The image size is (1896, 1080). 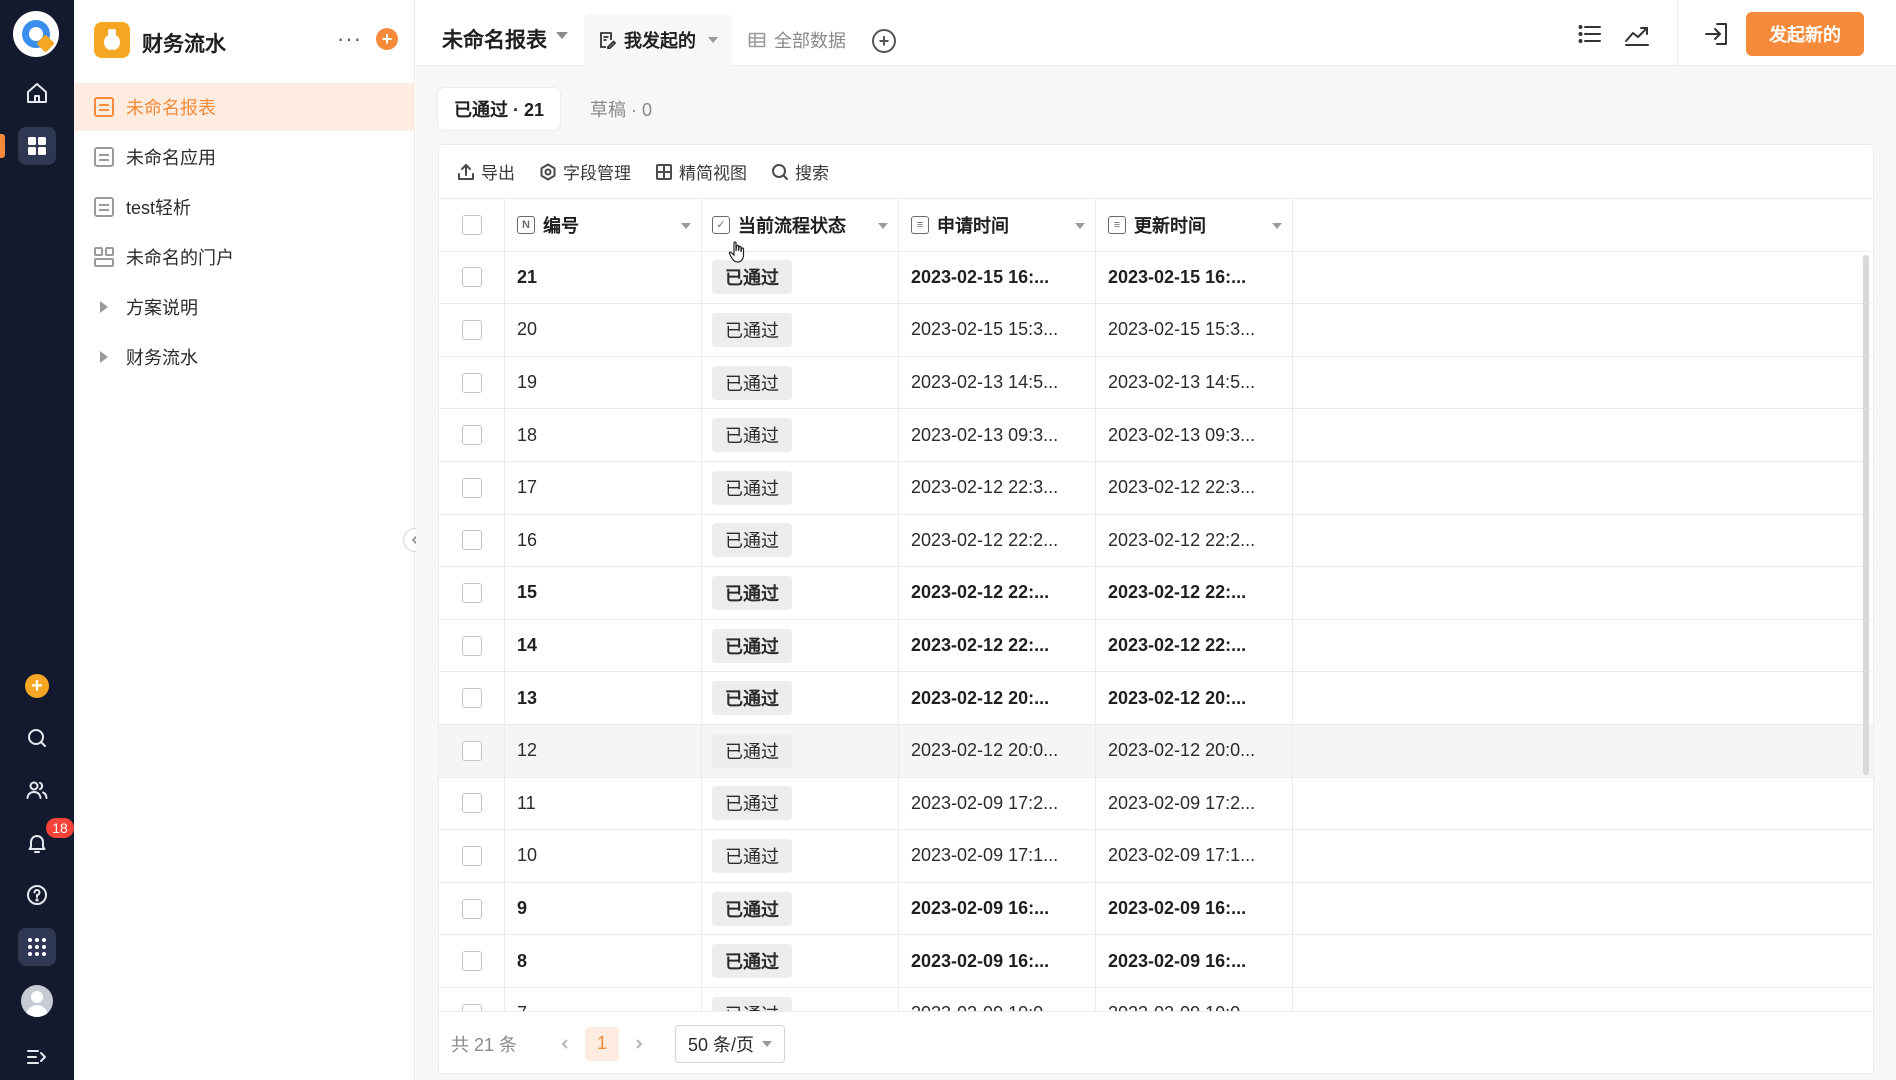 I want to click on cell-id: 13, so click(x=603, y=698).